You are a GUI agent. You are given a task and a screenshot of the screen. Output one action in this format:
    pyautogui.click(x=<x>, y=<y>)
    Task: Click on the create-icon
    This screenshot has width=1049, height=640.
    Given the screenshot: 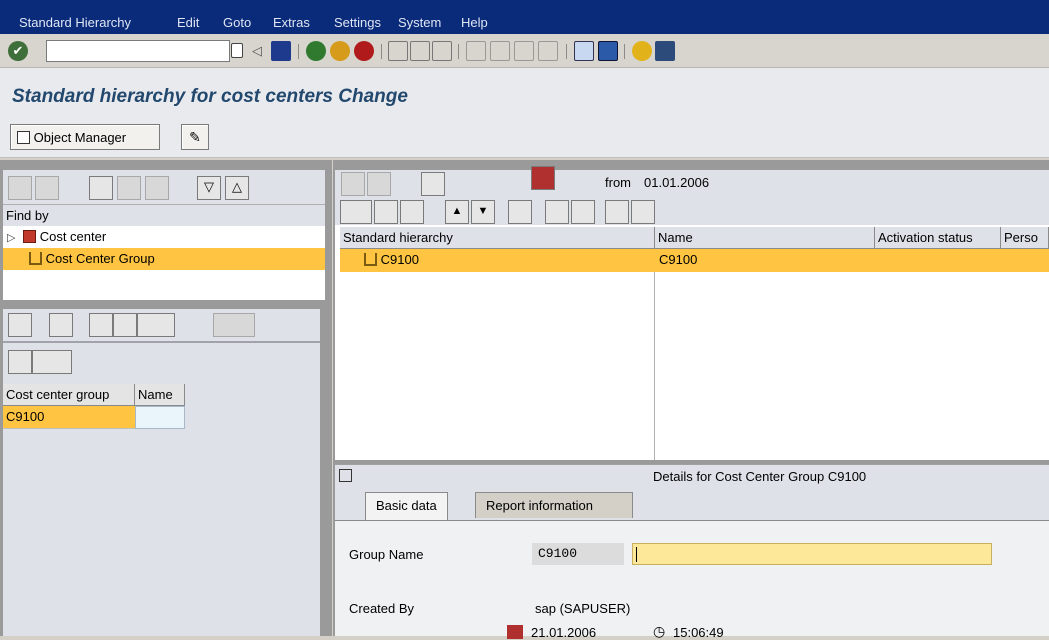 What is the action you would take?
    pyautogui.click(x=356, y=212)
    